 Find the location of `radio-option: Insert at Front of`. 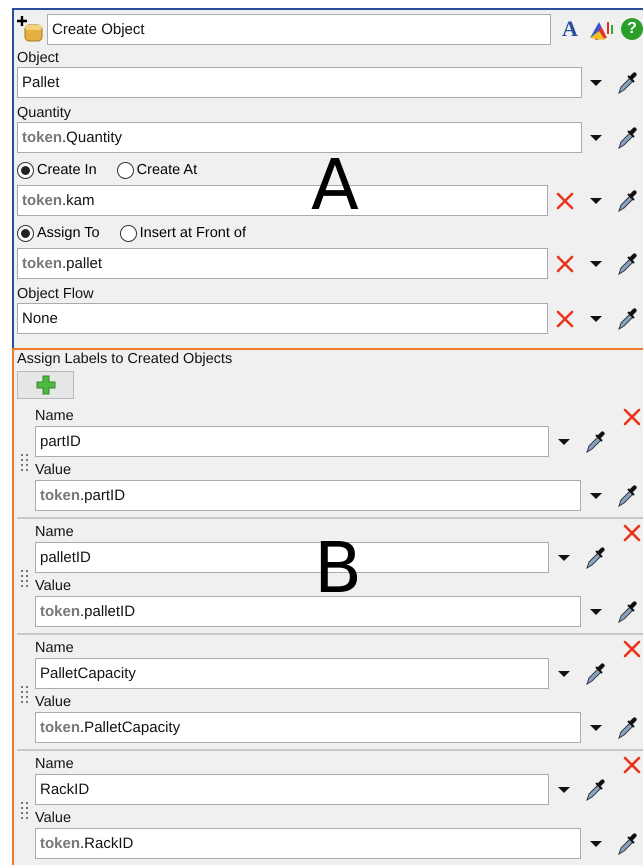

radio-option: Insert at Front of is located at coordinates (183, 233).